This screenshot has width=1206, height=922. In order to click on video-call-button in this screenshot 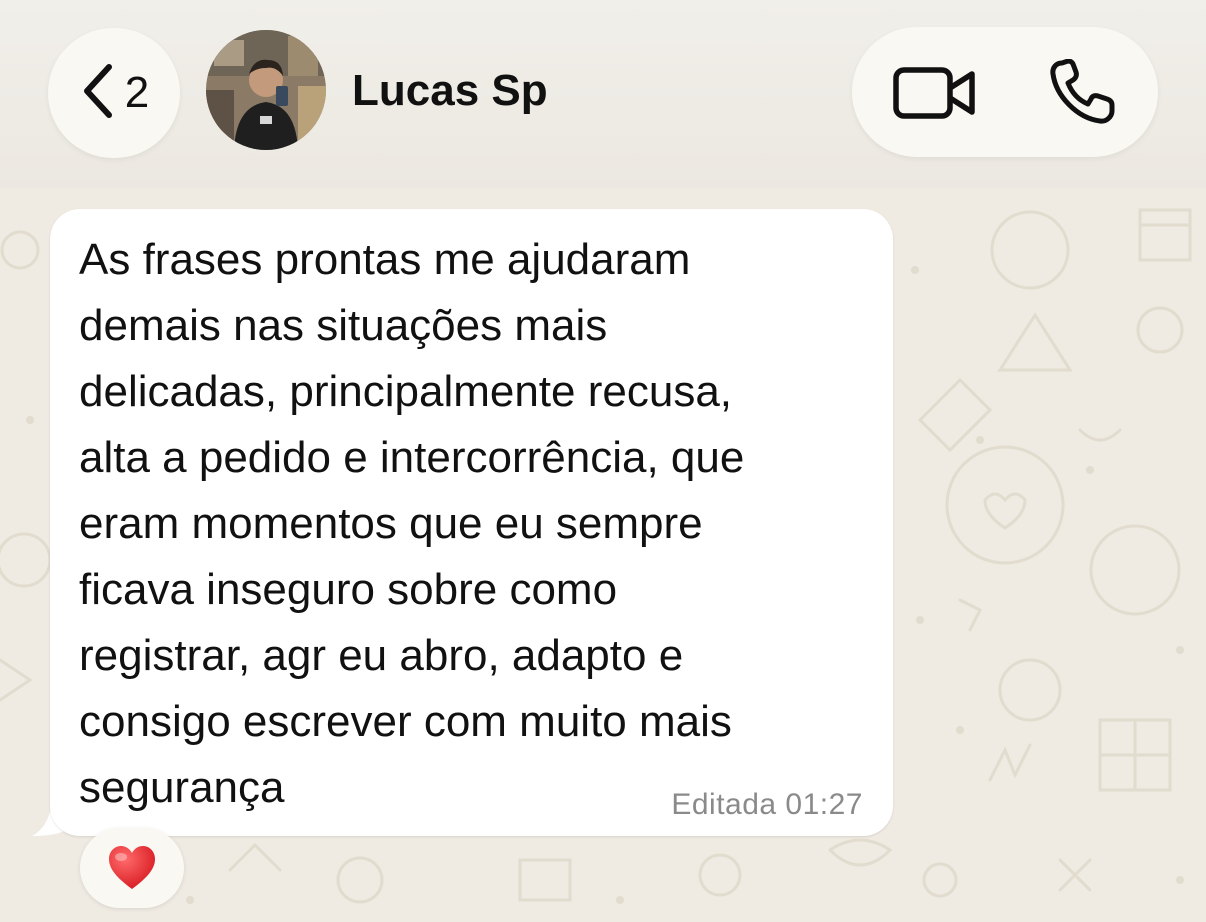, I will do `click(935, 93)`.